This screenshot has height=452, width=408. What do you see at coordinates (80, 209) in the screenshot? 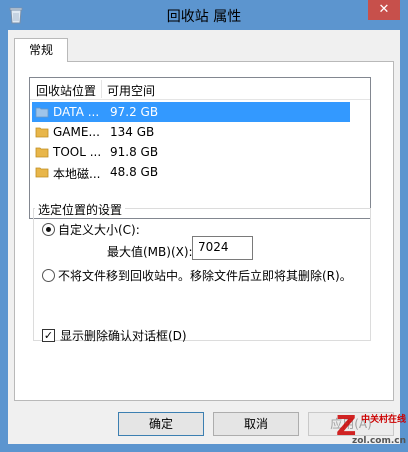
I see `group-title: 选定位置的设置` at bounding box center [80, 209].